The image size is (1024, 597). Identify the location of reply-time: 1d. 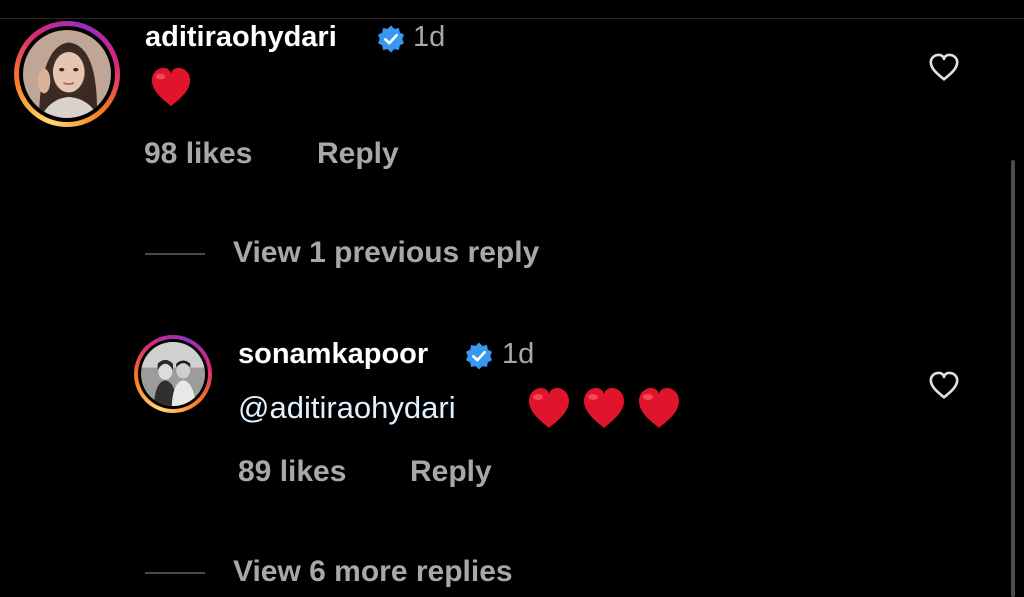
(518, 354).